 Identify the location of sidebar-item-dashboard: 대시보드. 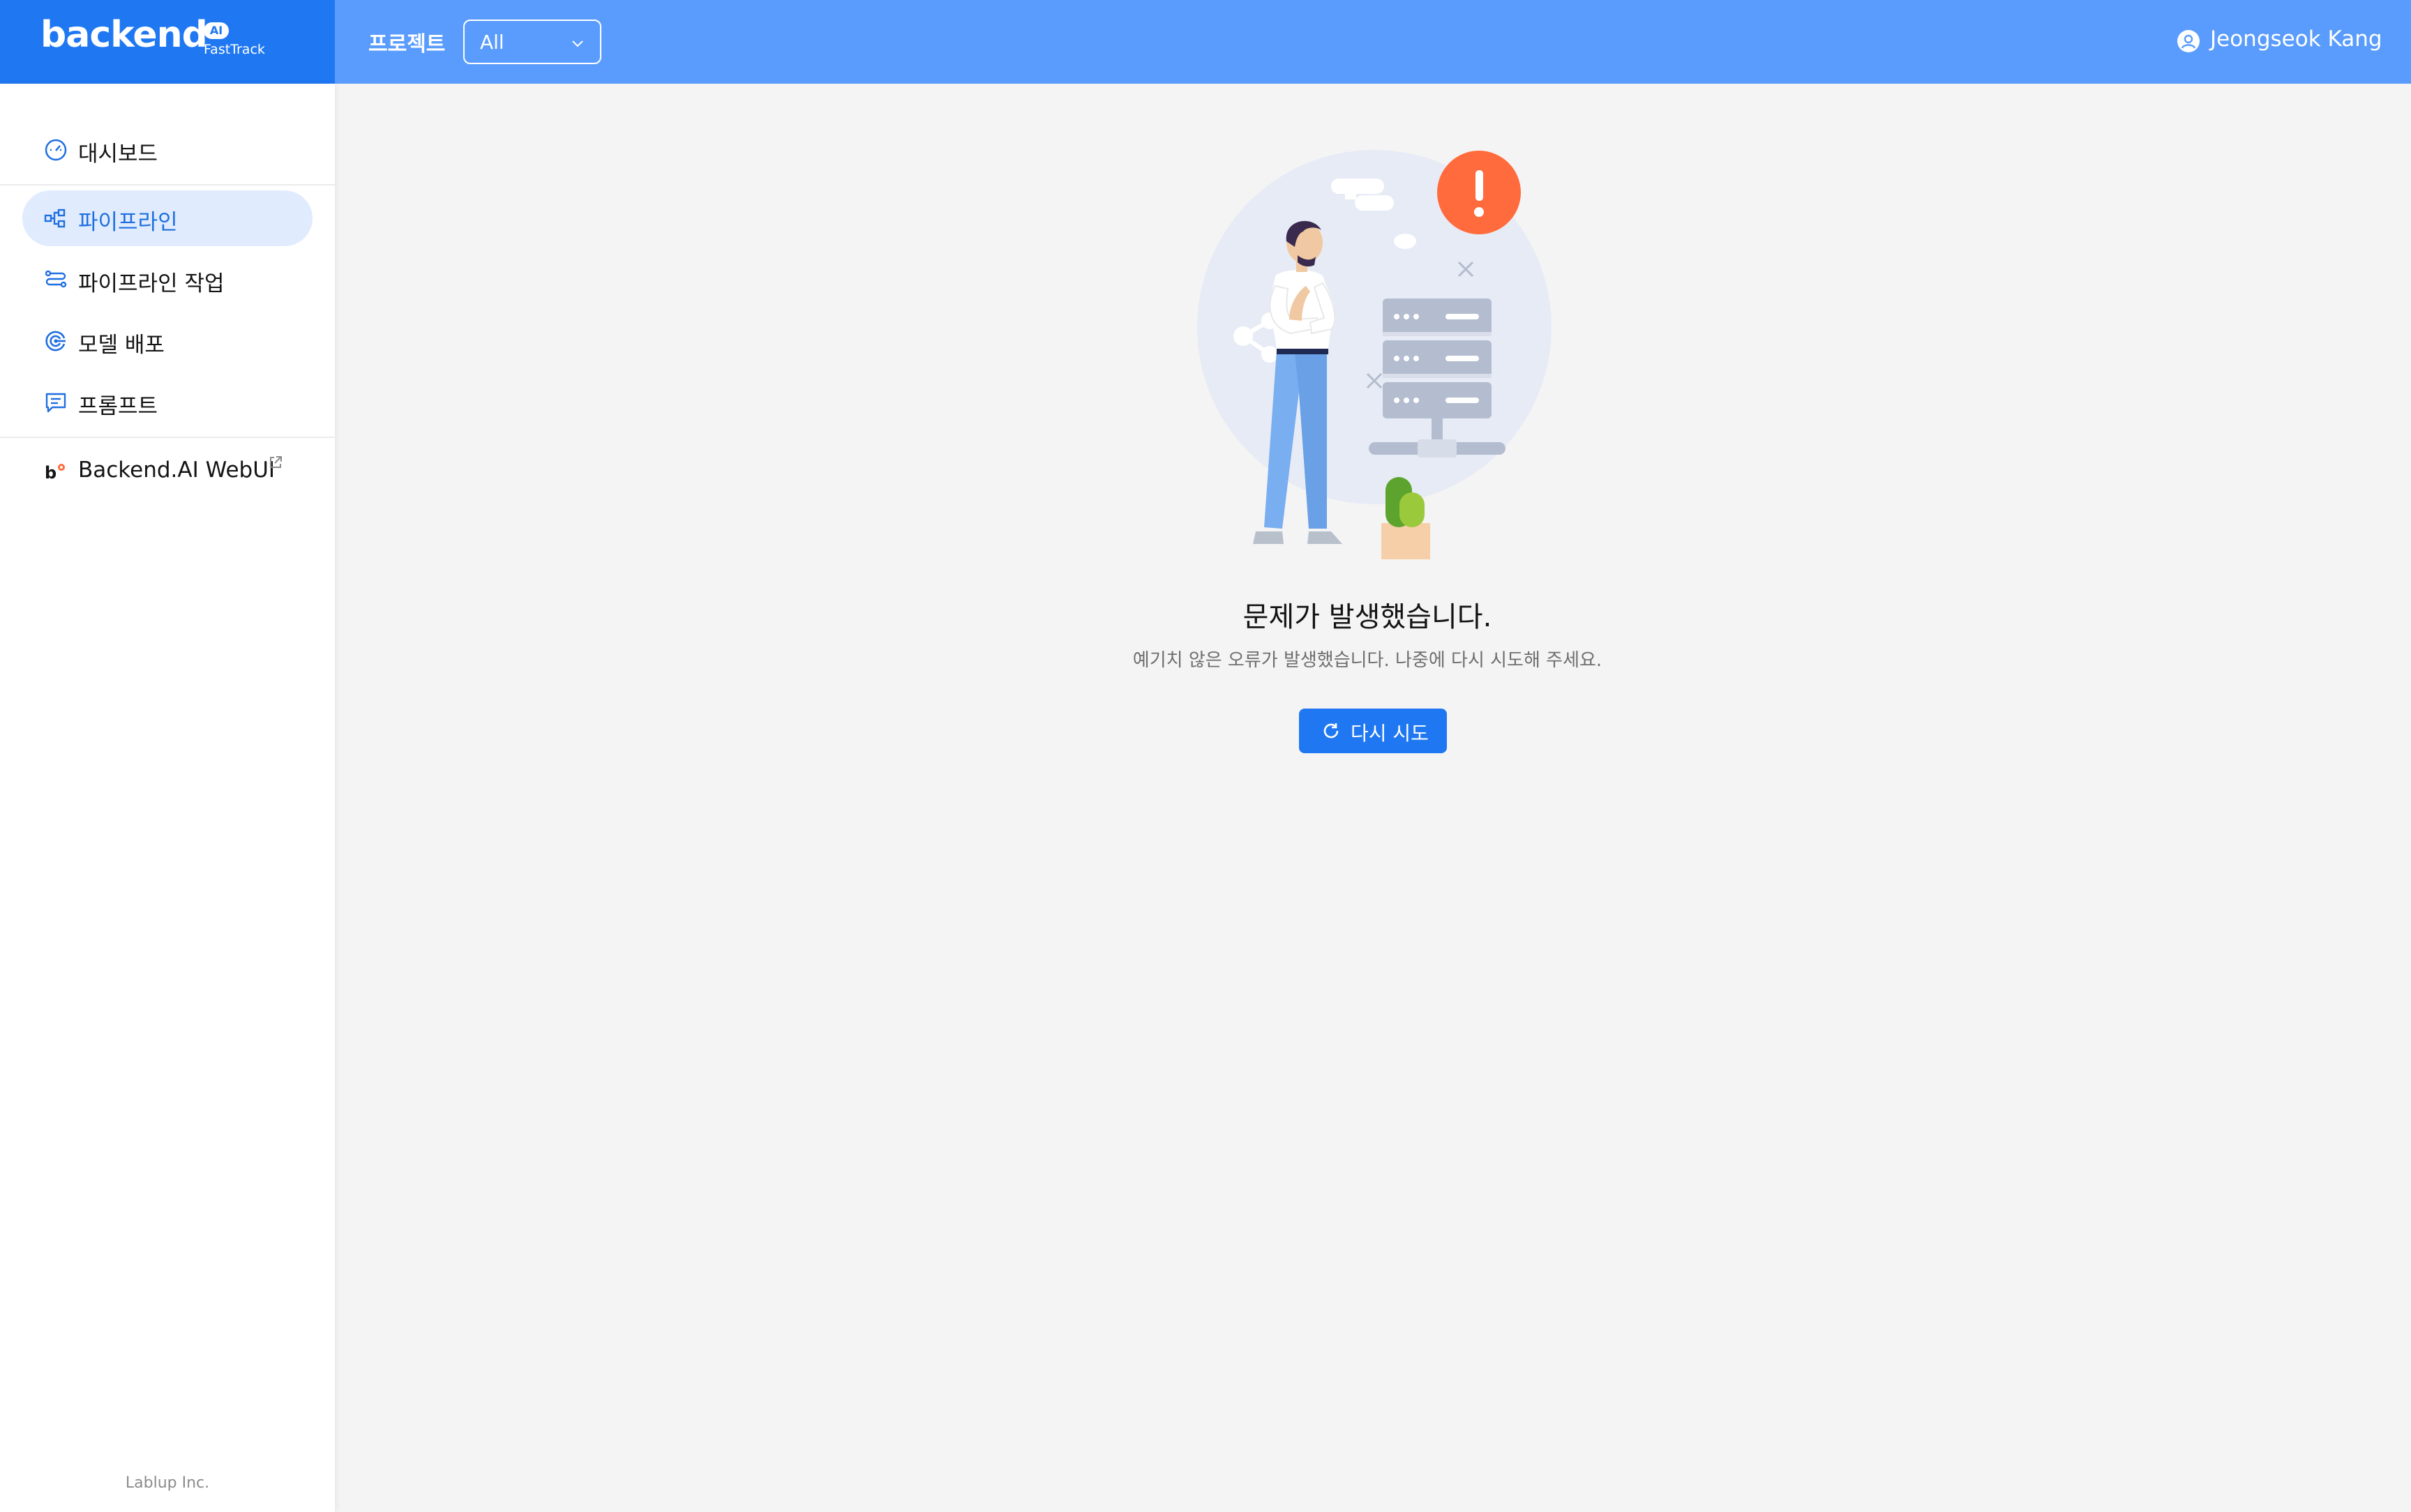
(167, 150).